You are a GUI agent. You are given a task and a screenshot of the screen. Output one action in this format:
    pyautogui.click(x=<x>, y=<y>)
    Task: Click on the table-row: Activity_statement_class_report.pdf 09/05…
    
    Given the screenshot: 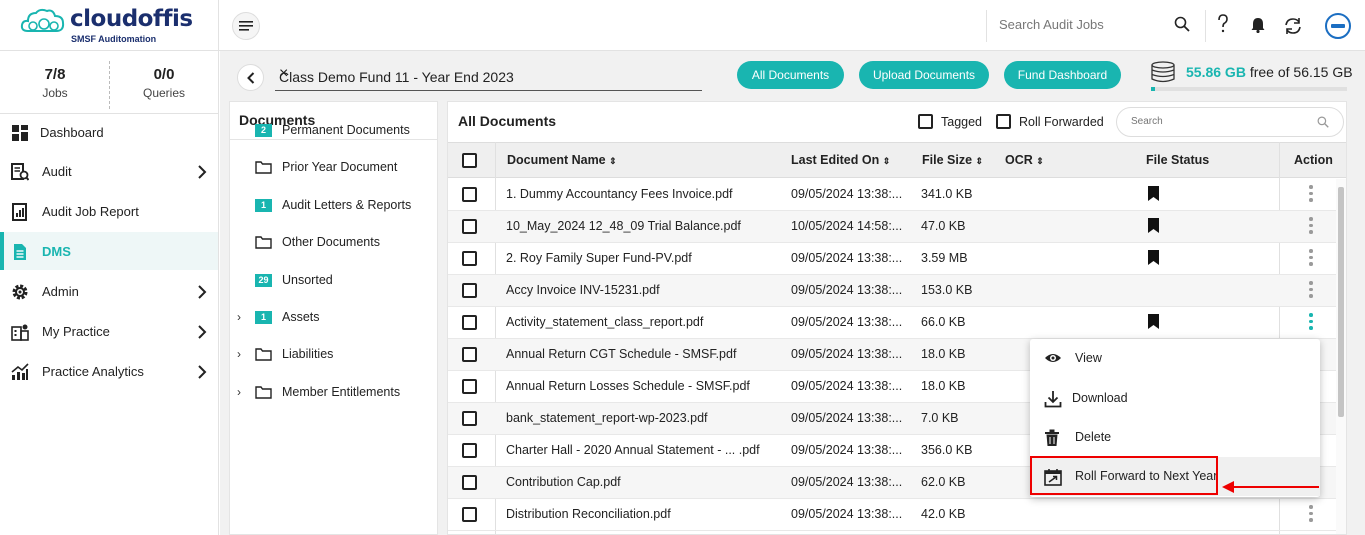 What is the action you would take?
    pyautogui.click(x=897, y=323)
    